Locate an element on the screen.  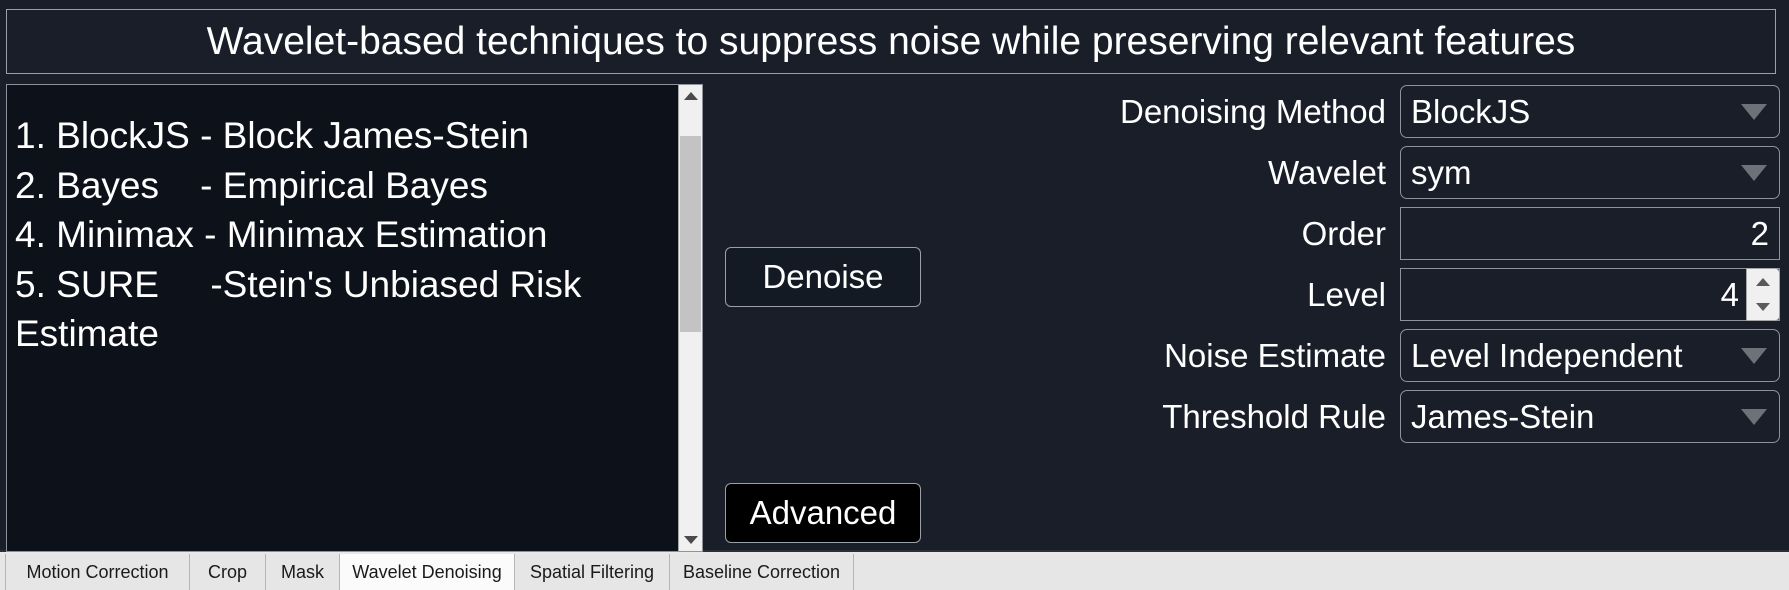
noise-estimate-value: Level Independent is located at coordinates (1547, 355).